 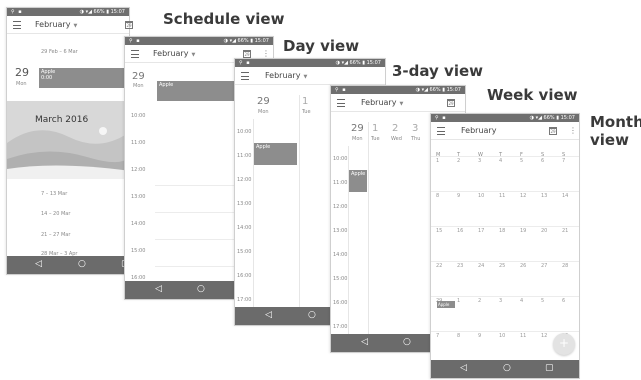 I want to click on navigation-bar: ◁ ○ ▢, so click(x=68, y=265).